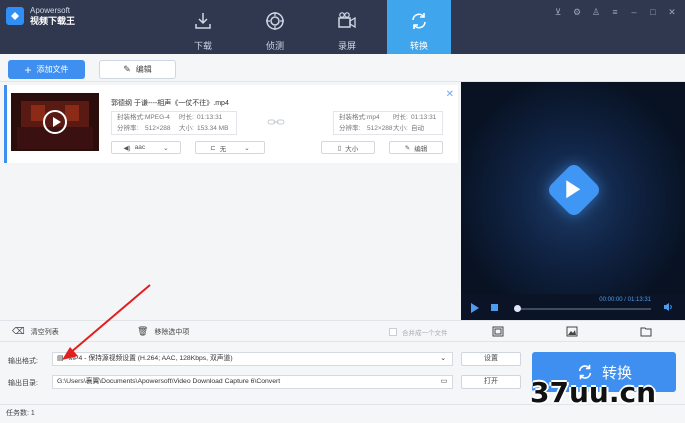  I want to click on title-bar: Apowersoft 视频下载王 下载 侦测 录屏 转换 ⊻ ⚙ ♙ ≡ – □, so click(342, 27).